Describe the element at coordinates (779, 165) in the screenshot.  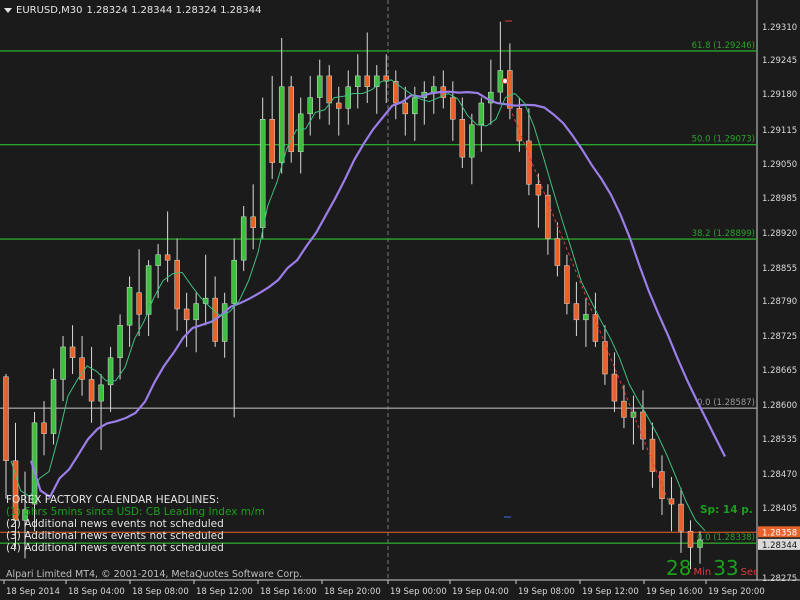
I see `price-axis-label: 1.29050` at that location.